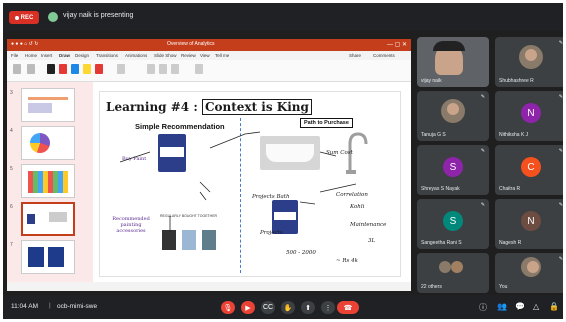  Describe the element at coordinates (308, 307) in the screenshot. I see `present-button: ⬆` at that location.